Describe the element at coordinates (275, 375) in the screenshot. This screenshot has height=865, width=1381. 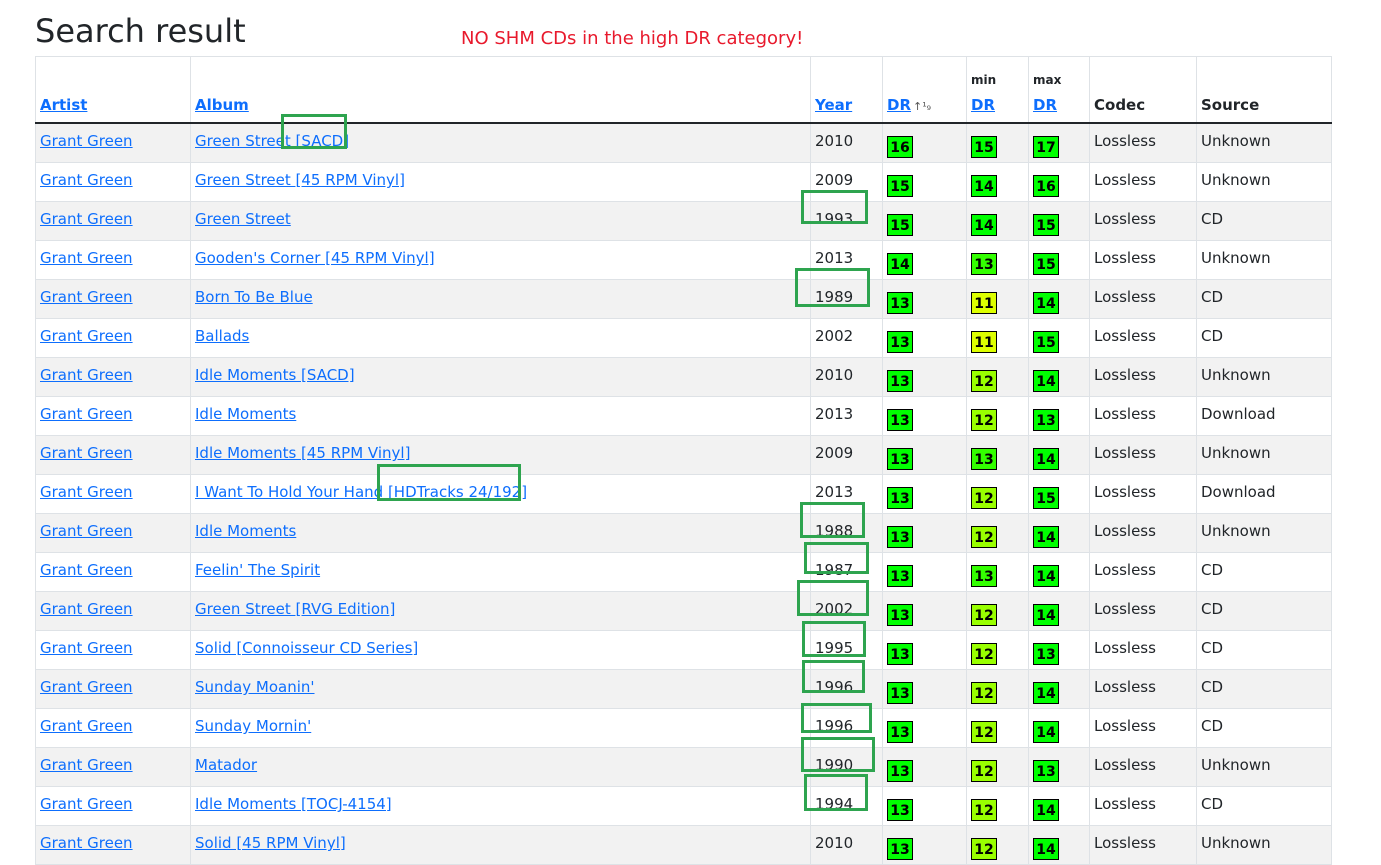
I see `album-link: Idle Moments [SACD]` at that location.